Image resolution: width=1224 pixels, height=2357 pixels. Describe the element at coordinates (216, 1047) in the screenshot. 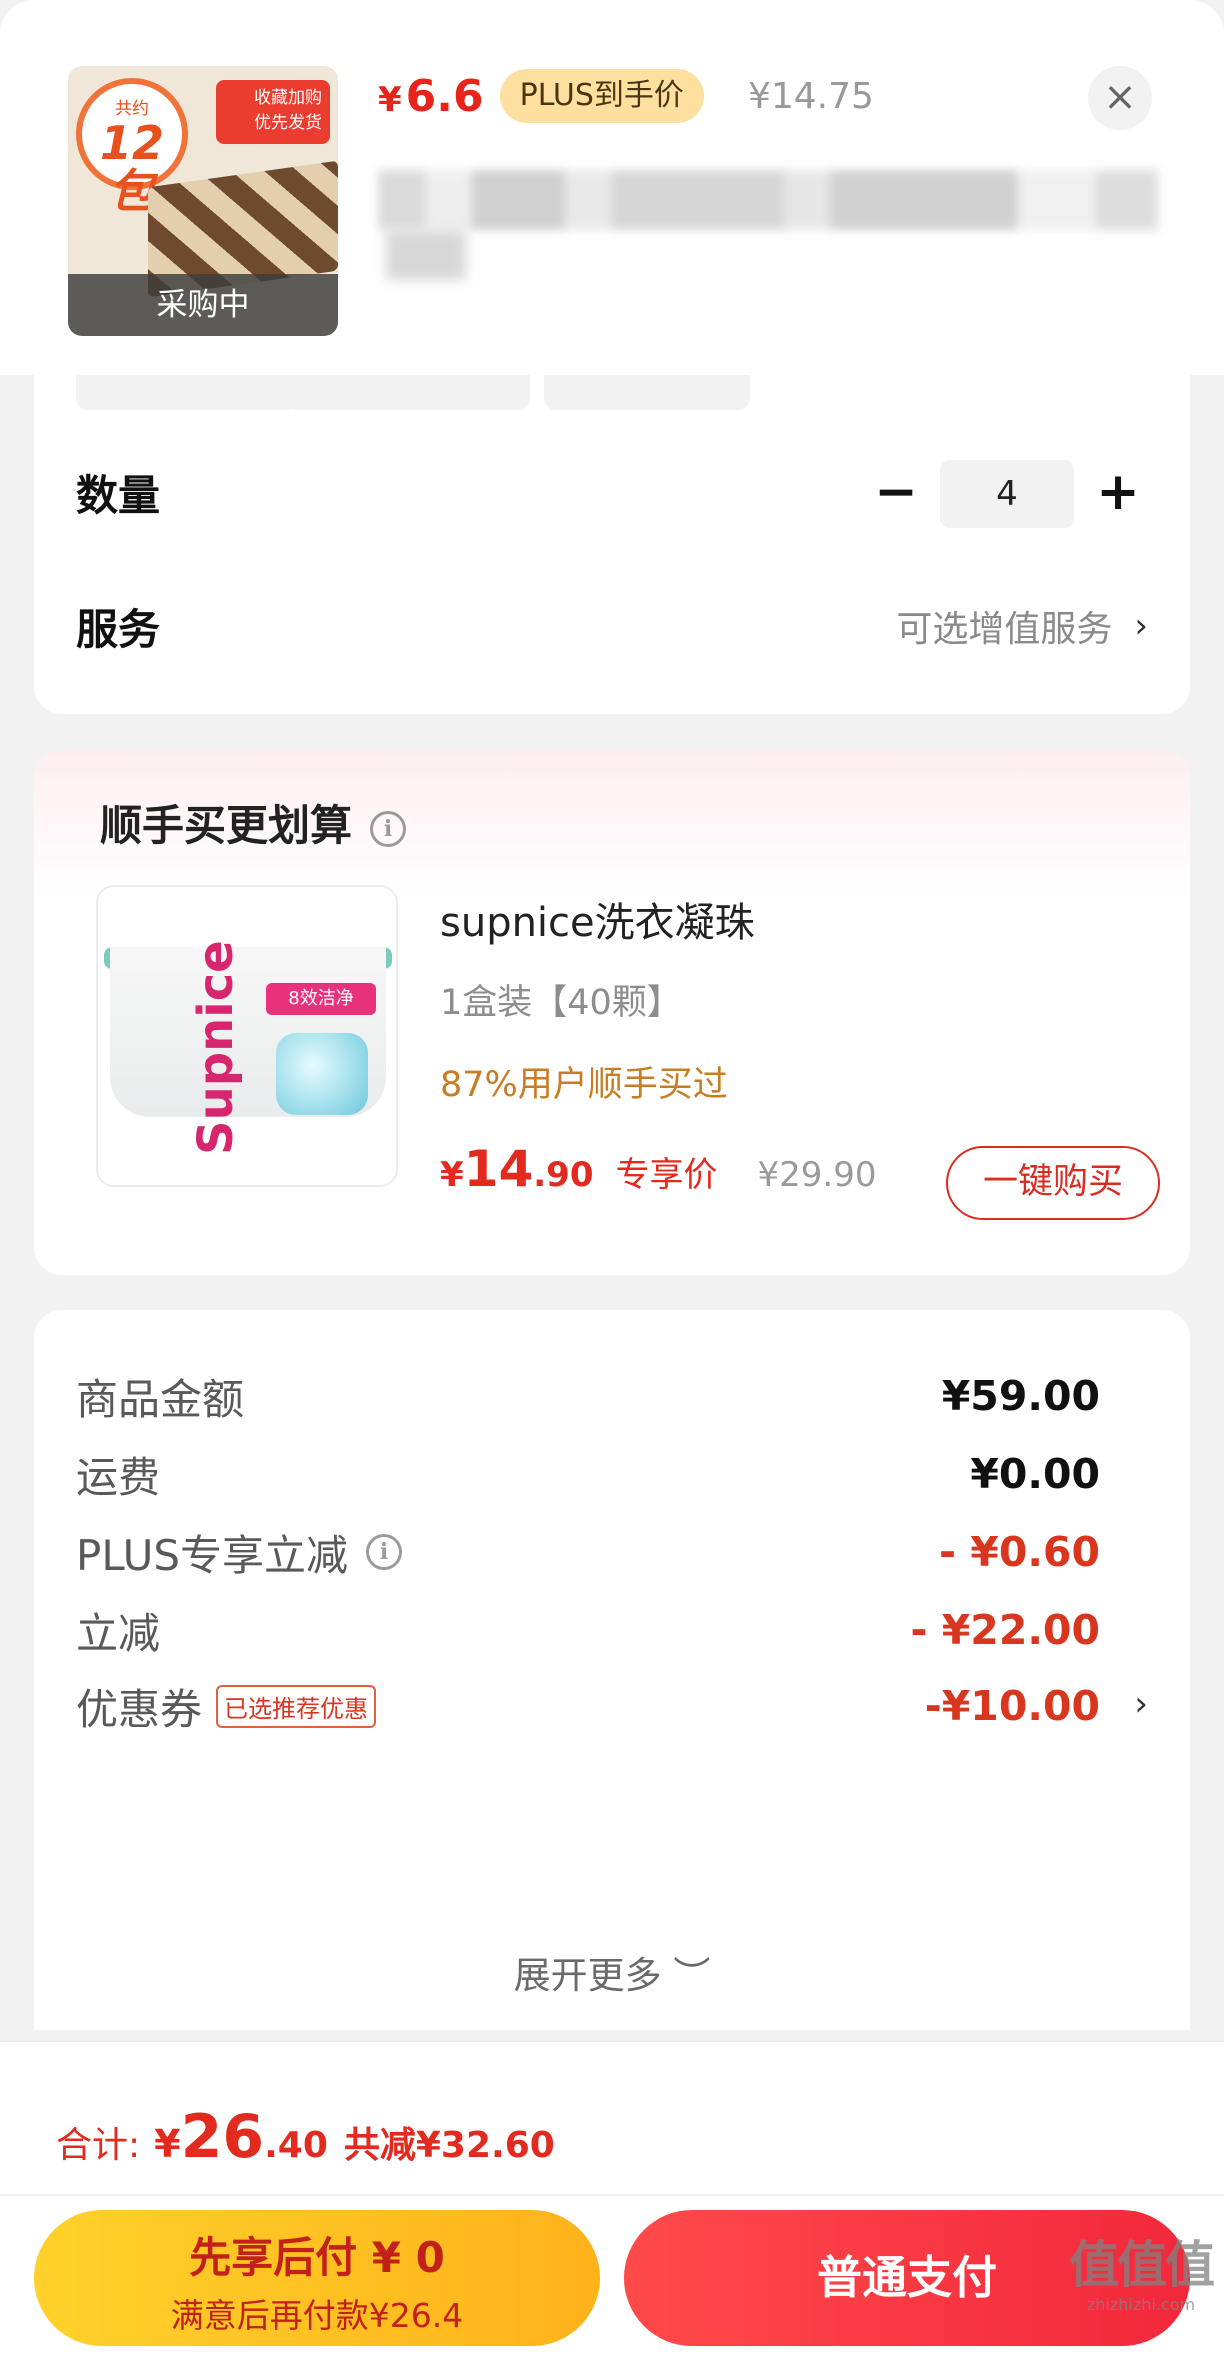

I see `brand-logo: Supnice` at that location.